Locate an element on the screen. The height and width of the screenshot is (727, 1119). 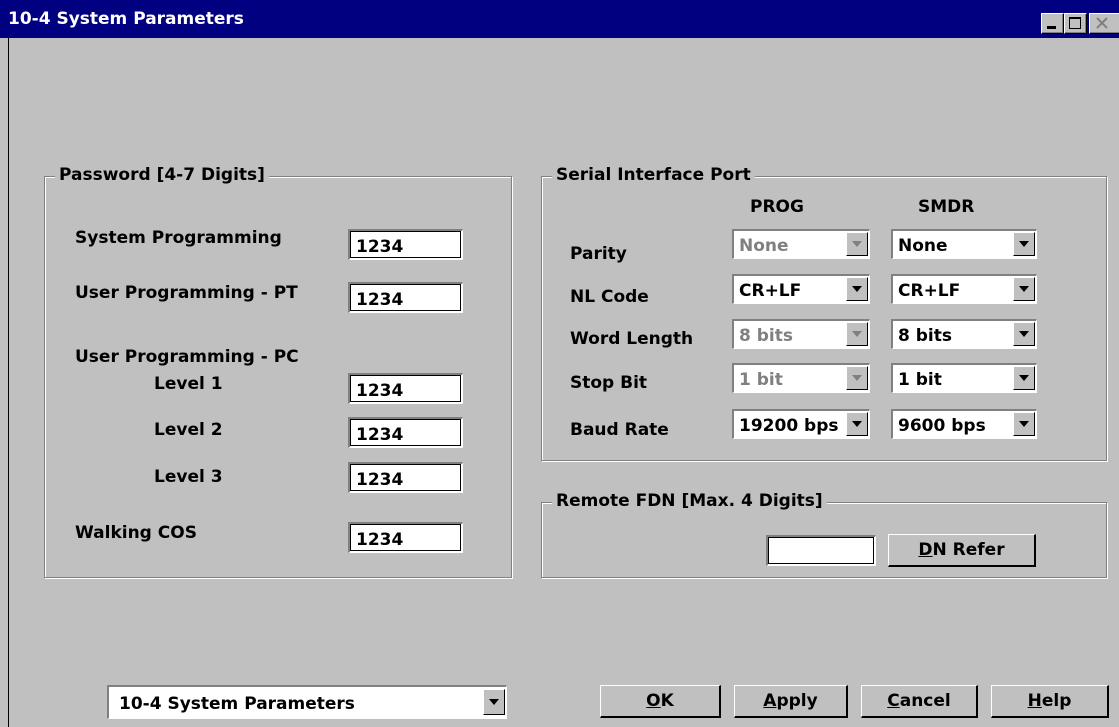
prog-column-header: PROG is located at coordinates (777, 207).